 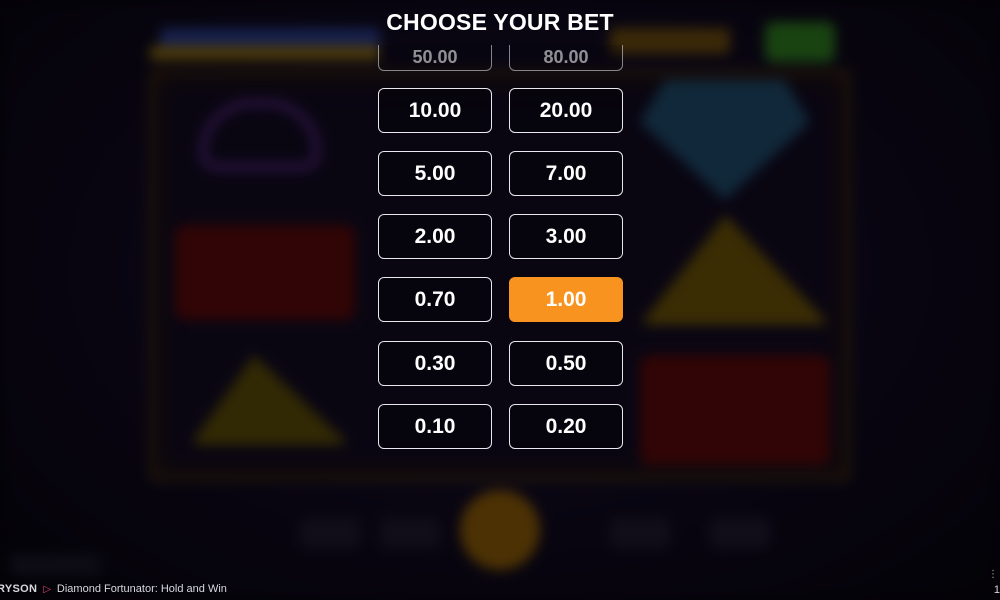 I want to click on bet-option: 10.00, so click(x=435, y=110).